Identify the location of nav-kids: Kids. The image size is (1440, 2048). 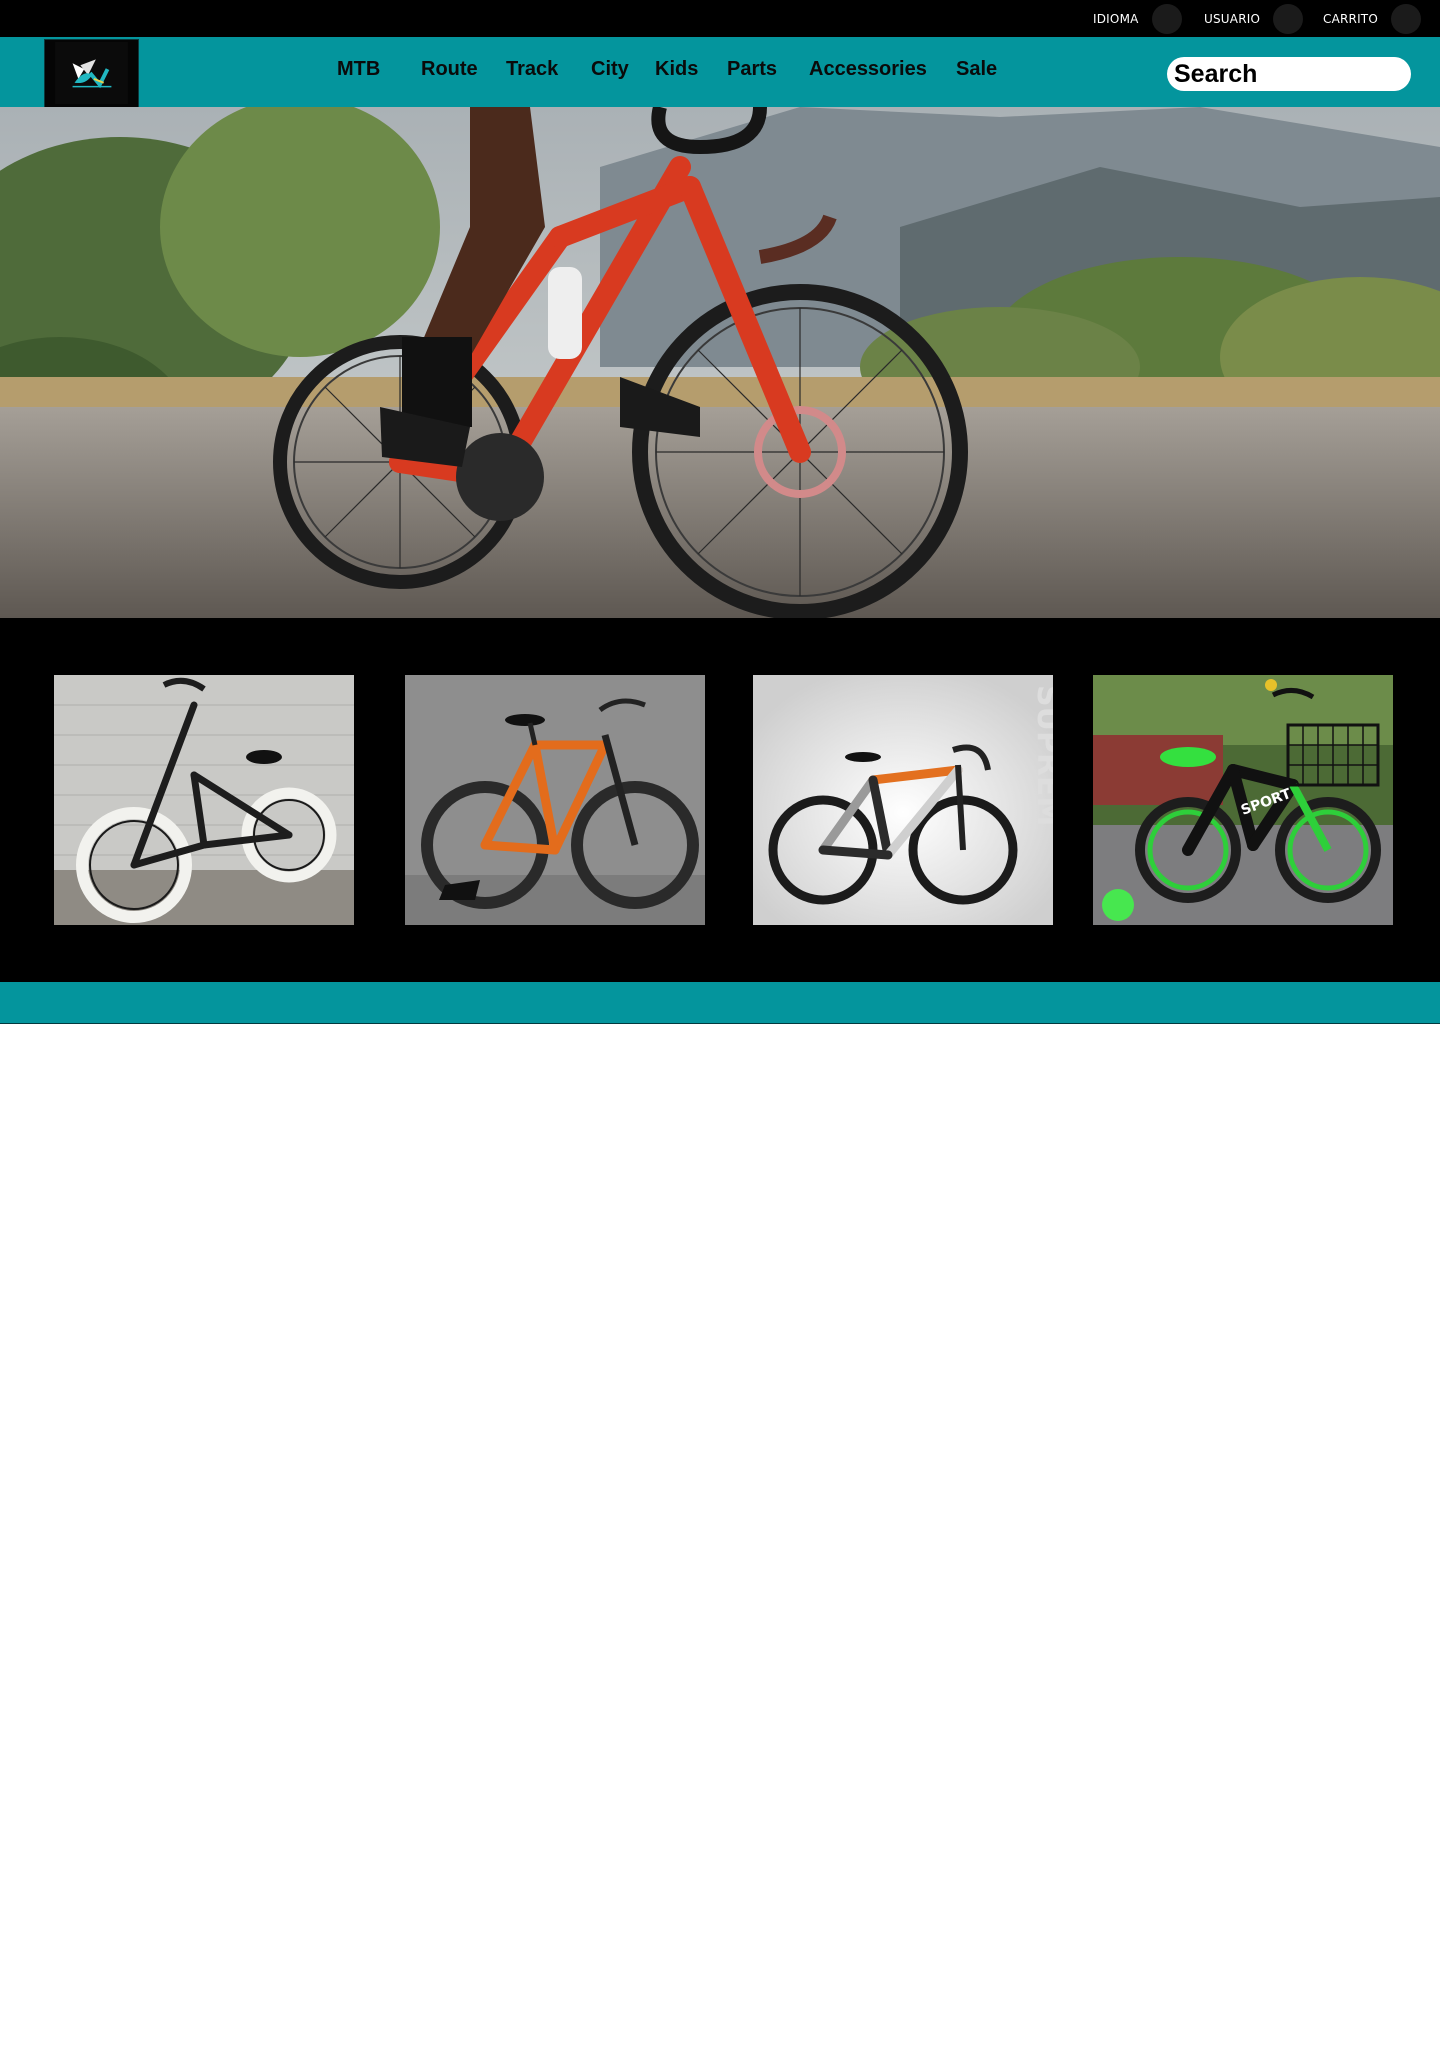
(676, 69).